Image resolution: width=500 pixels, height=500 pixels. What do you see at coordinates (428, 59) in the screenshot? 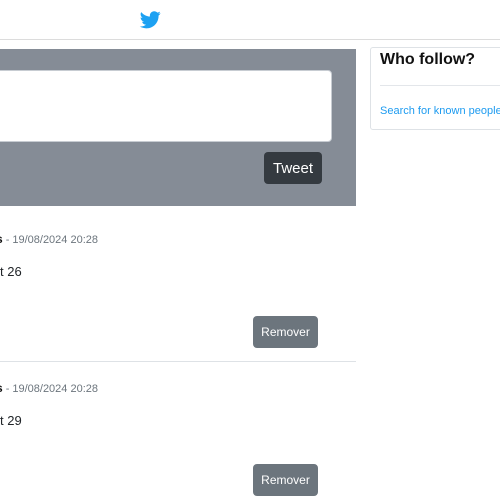
I see `who-follow-title: Who follow?` at bounding box center [428, 59].